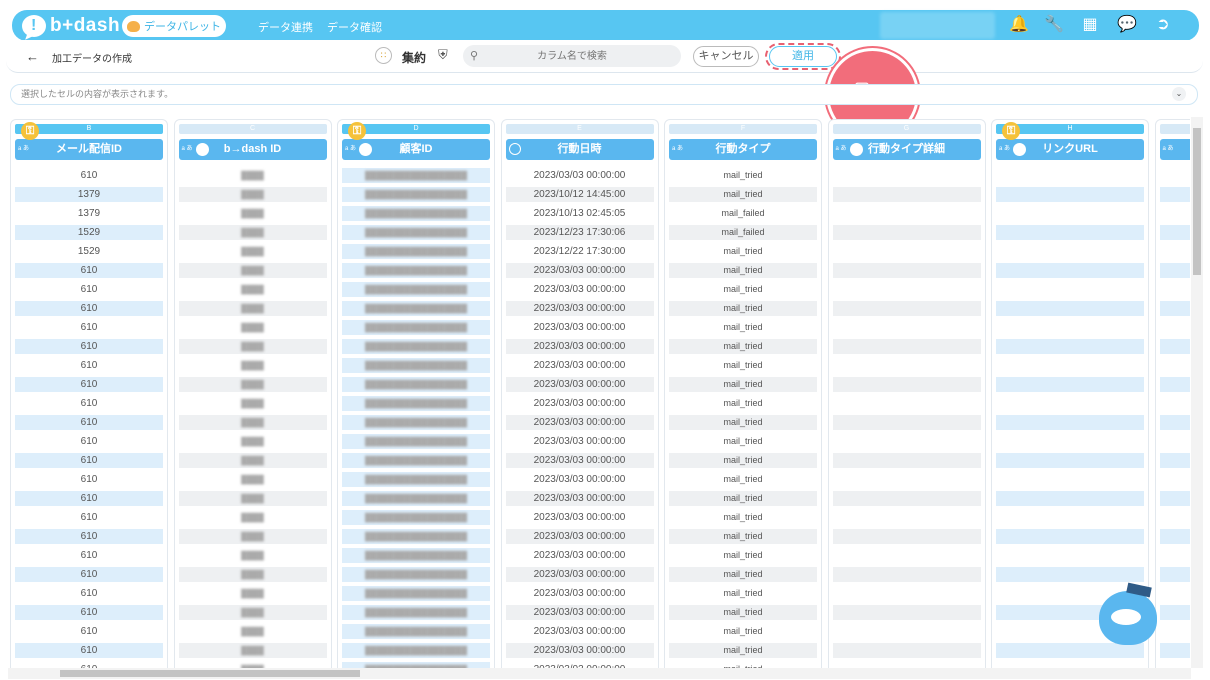  I want to click on user-account-info, so click(937, 25).